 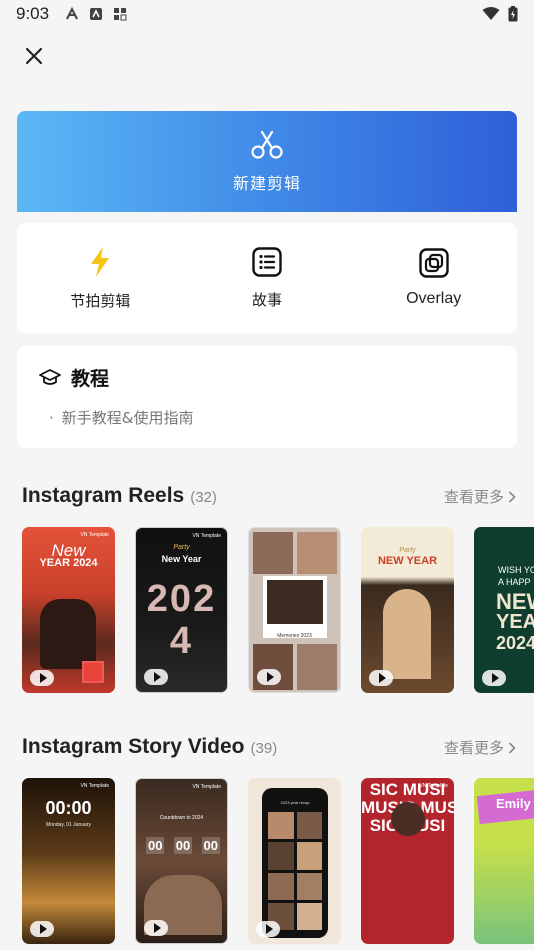 I want to click on template-card: VN Template SIC MUSI MUSIC MUS SIC MUSI, so click(x=407, y=861).